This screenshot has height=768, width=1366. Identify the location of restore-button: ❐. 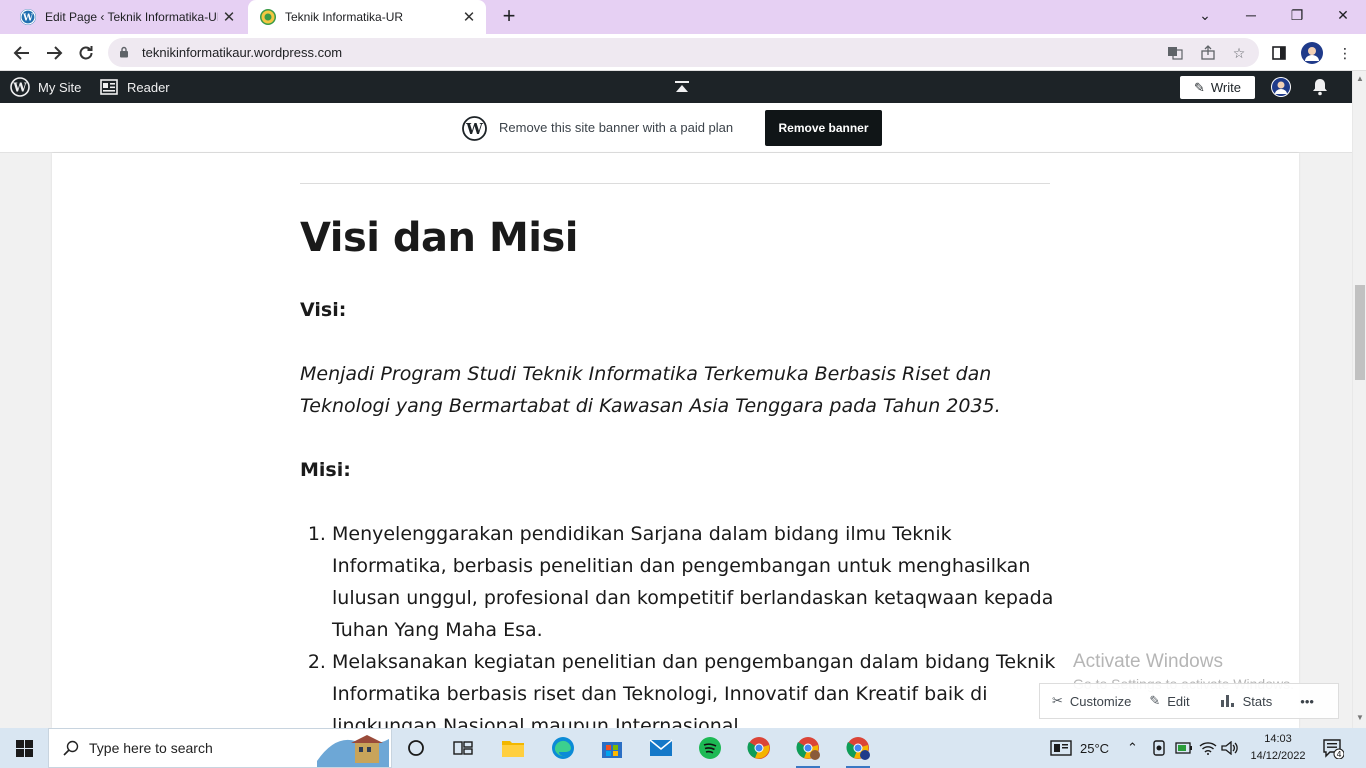
(1297, 15).